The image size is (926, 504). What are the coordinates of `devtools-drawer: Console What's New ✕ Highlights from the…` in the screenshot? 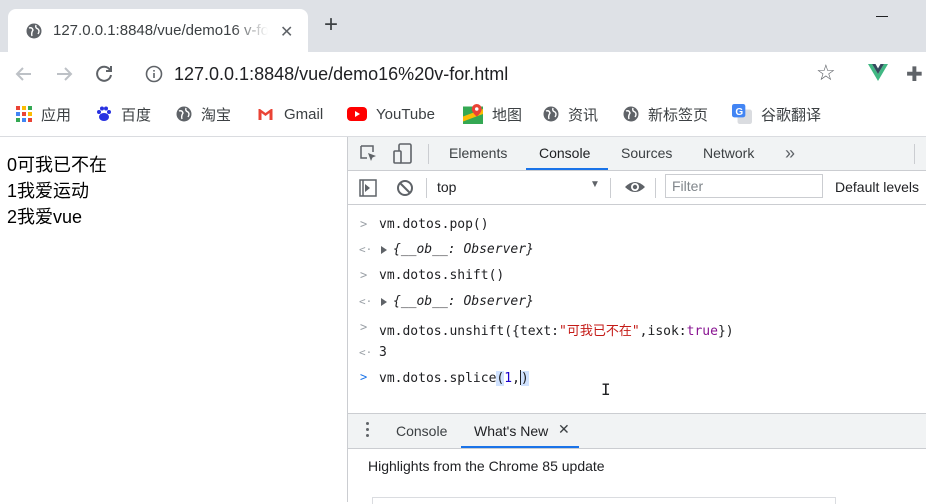 It's located at (637, 458).